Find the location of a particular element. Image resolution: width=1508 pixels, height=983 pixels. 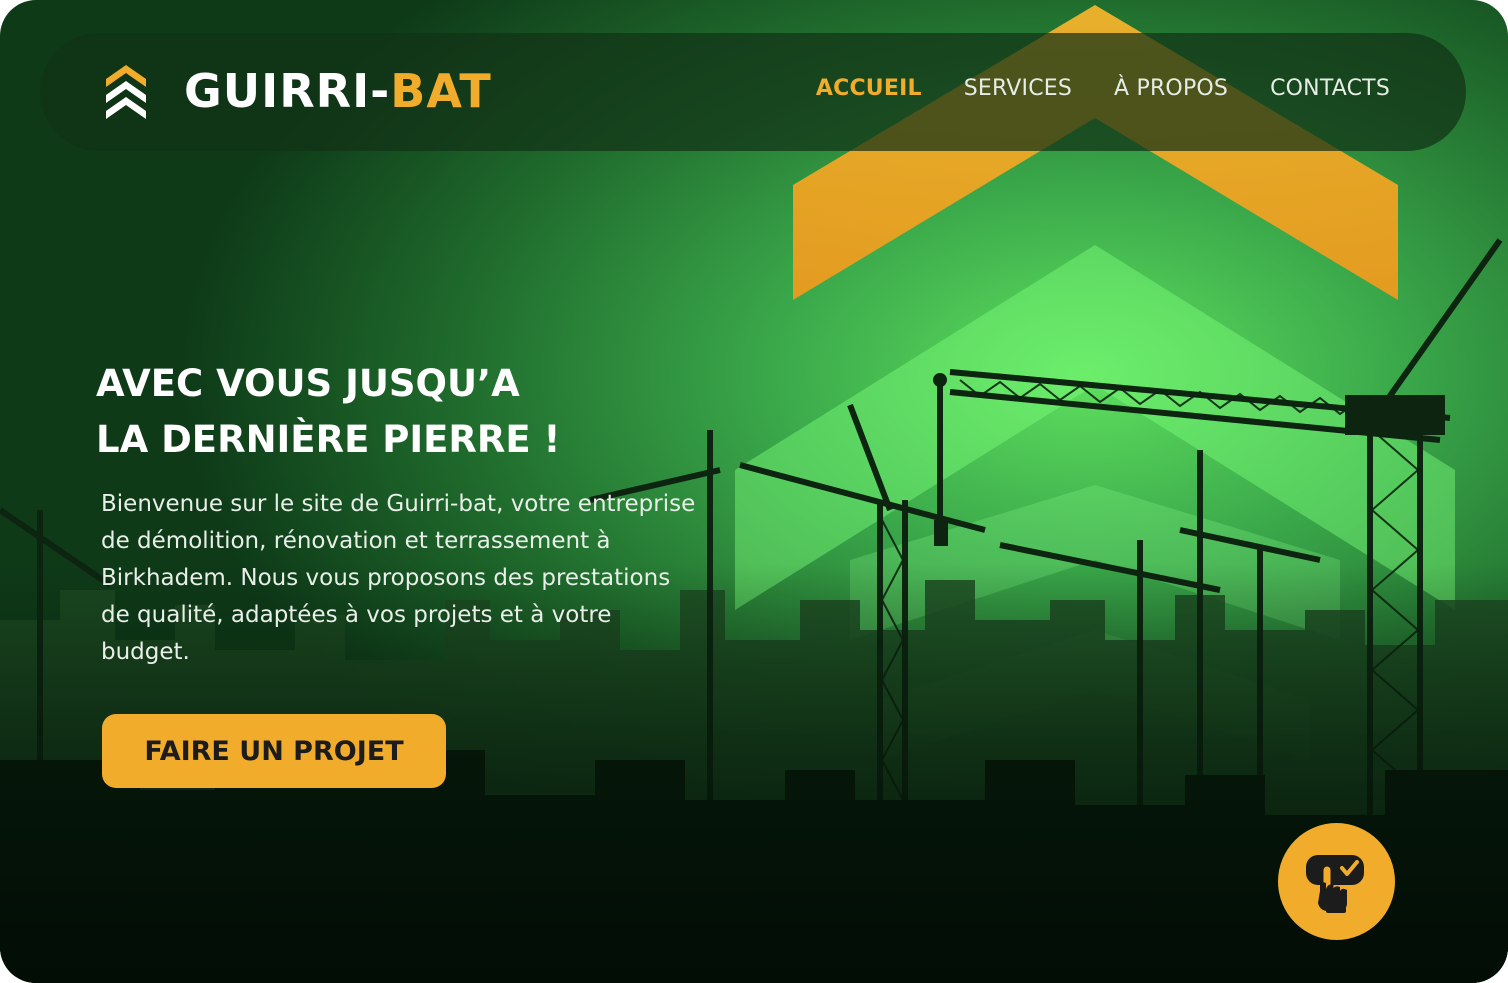

hero-title-line-2: LA DERNIÈRE PIERRE ! is located at coordinates (328, 439).